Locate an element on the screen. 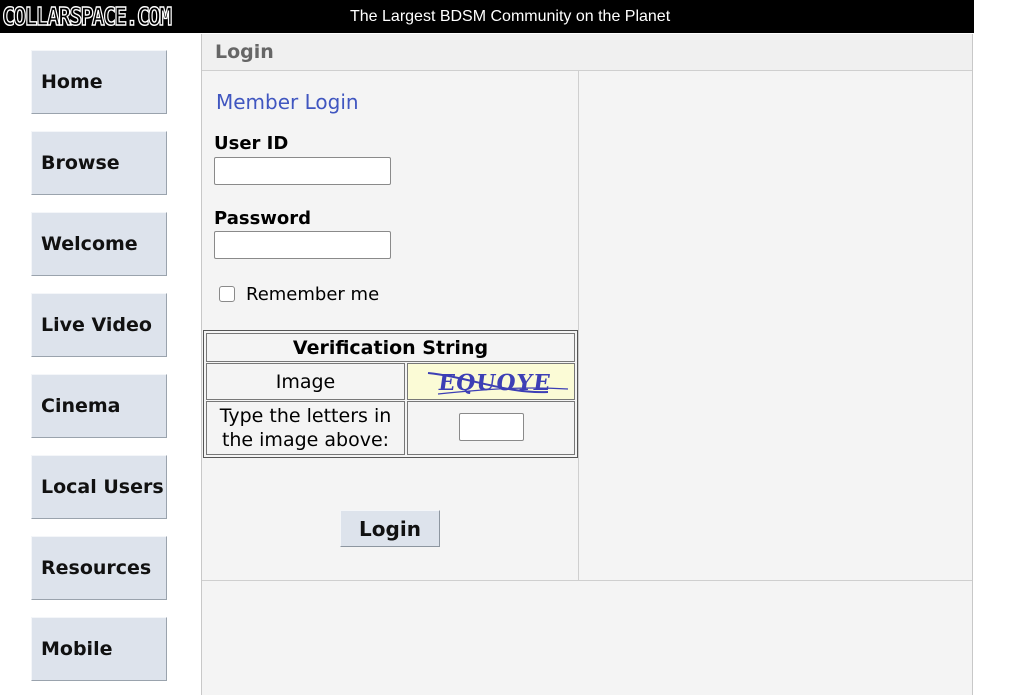  password-input is located at coordinates (302, 245).